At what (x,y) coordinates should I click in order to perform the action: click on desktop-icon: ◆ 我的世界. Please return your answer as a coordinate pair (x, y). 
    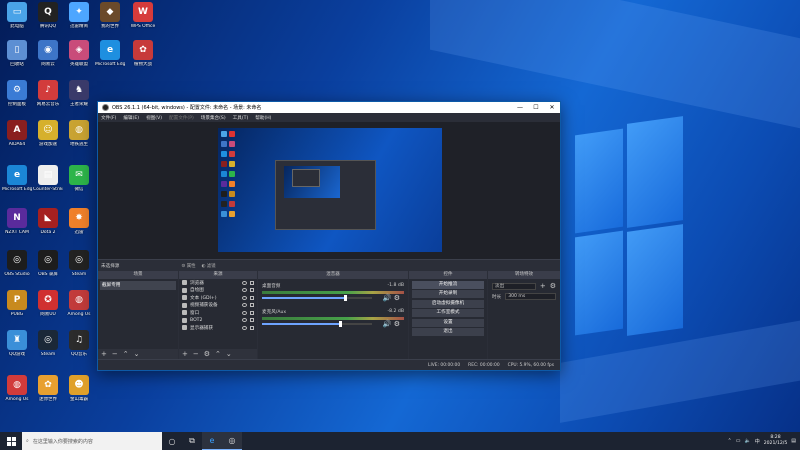
    Looking at the image, I should click on (110, 20).